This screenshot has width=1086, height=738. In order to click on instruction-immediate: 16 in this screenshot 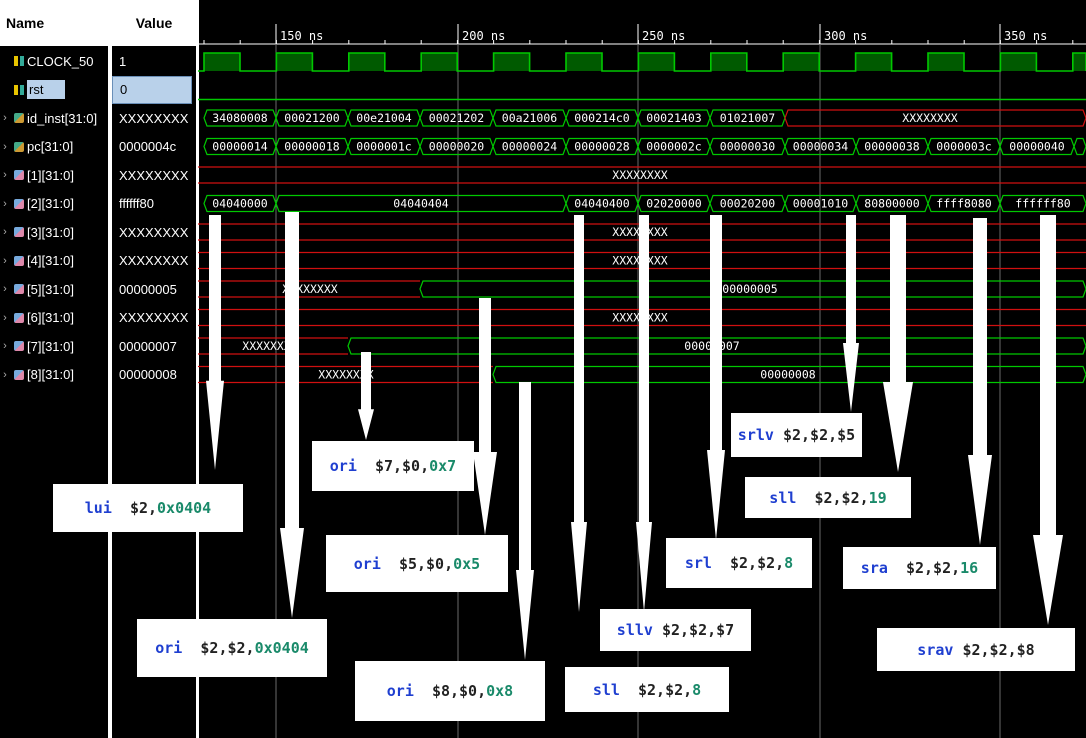, I will do `click(969, 568)`.